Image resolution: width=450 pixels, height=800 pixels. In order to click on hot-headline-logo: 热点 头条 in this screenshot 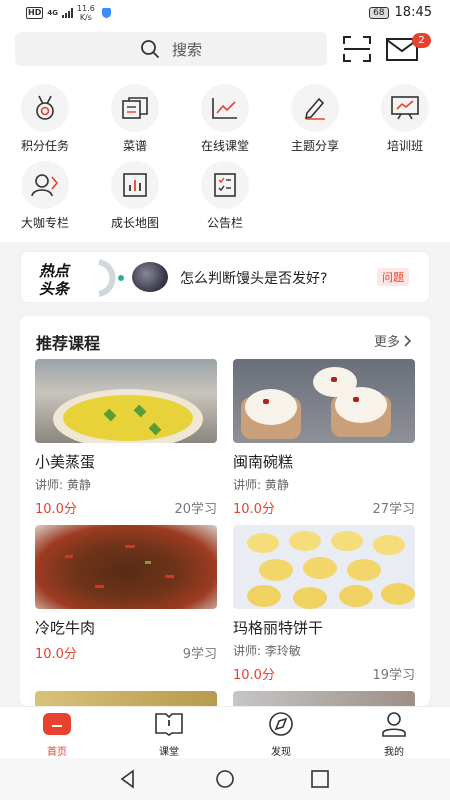, I will do `click(69, 279)`.